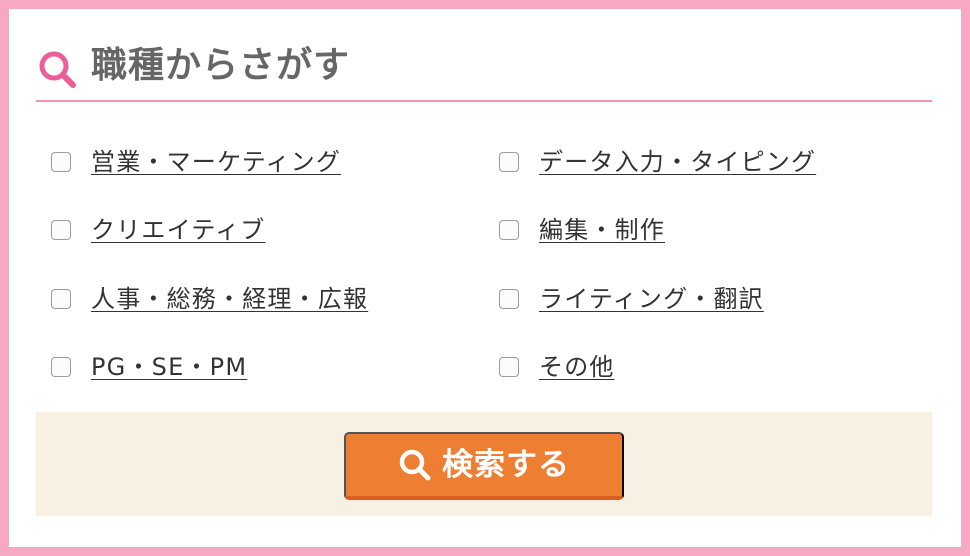  What do you see at coordinates (677, 162) in the screenshot?
I see `option-label: データ入力・タイピング` at bounding box center [677, 162].